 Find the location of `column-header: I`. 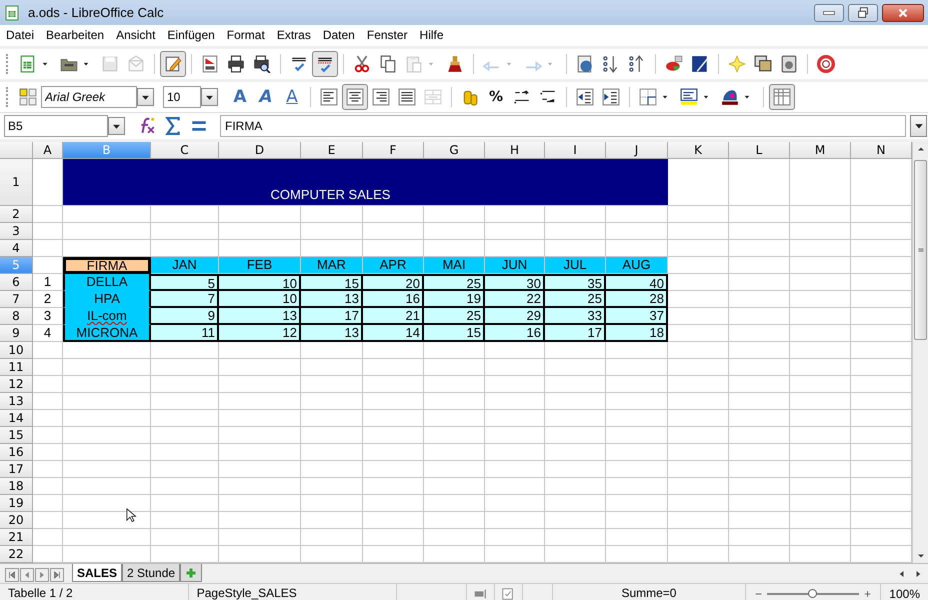

column-header: I is located at coordinates (575, 150).